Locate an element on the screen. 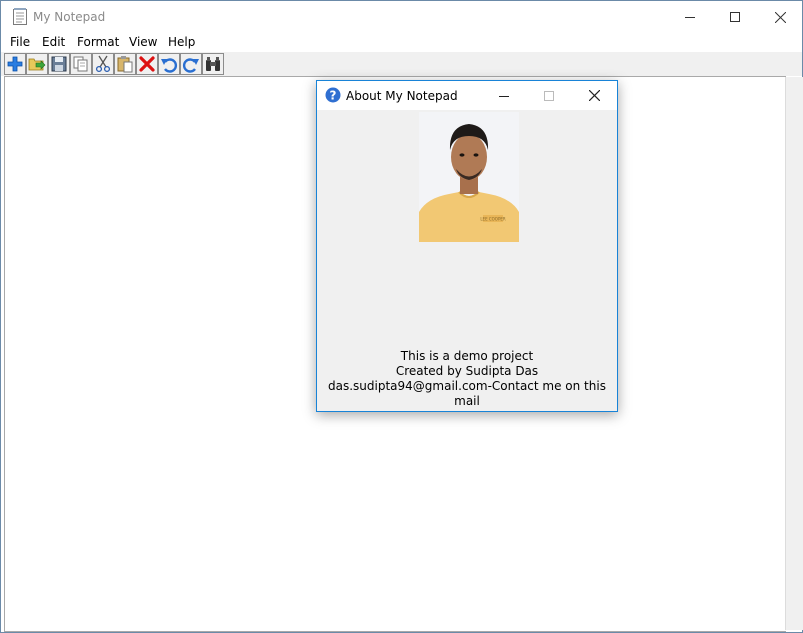 This screenshot has width=803, height=633. window-title: My Notepad is located at coordinates (69, 17).